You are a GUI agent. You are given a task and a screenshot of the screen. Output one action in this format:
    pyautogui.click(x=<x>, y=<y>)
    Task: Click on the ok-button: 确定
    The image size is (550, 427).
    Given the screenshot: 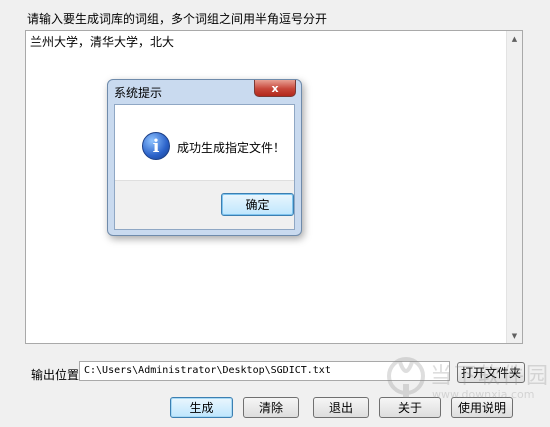 What is the action you would take?
    pyautogui.click(x=257, y=204)
    